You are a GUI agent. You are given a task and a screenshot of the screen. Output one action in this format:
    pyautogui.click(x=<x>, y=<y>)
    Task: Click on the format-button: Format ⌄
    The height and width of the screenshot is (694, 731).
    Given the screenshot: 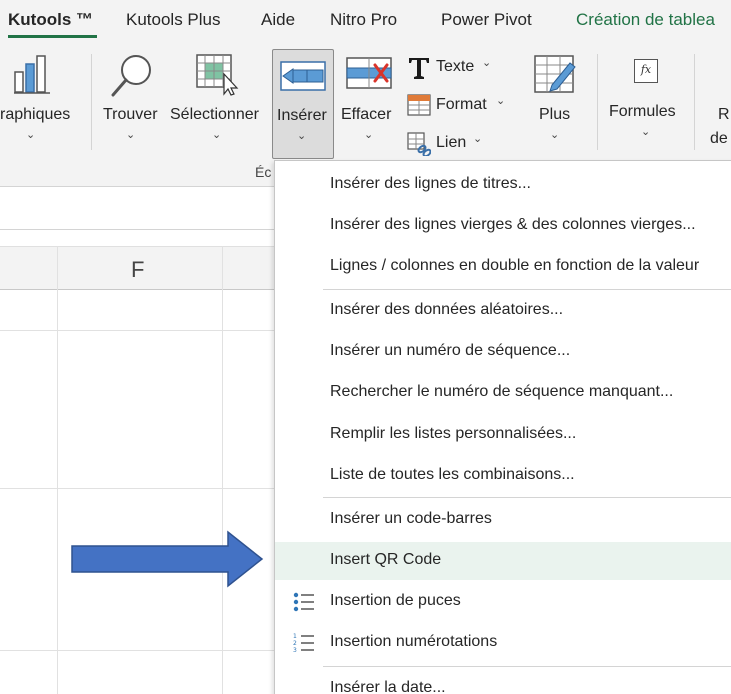 What is the action you would take?
    pyautogui.click(x=460, y=106)
    